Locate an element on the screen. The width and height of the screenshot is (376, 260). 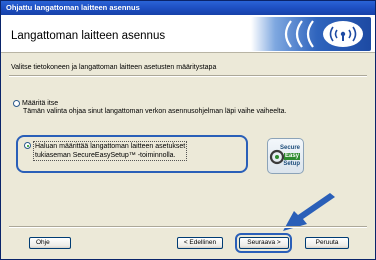
badge-line-easy: Easy is located at coordinates (291, 156).